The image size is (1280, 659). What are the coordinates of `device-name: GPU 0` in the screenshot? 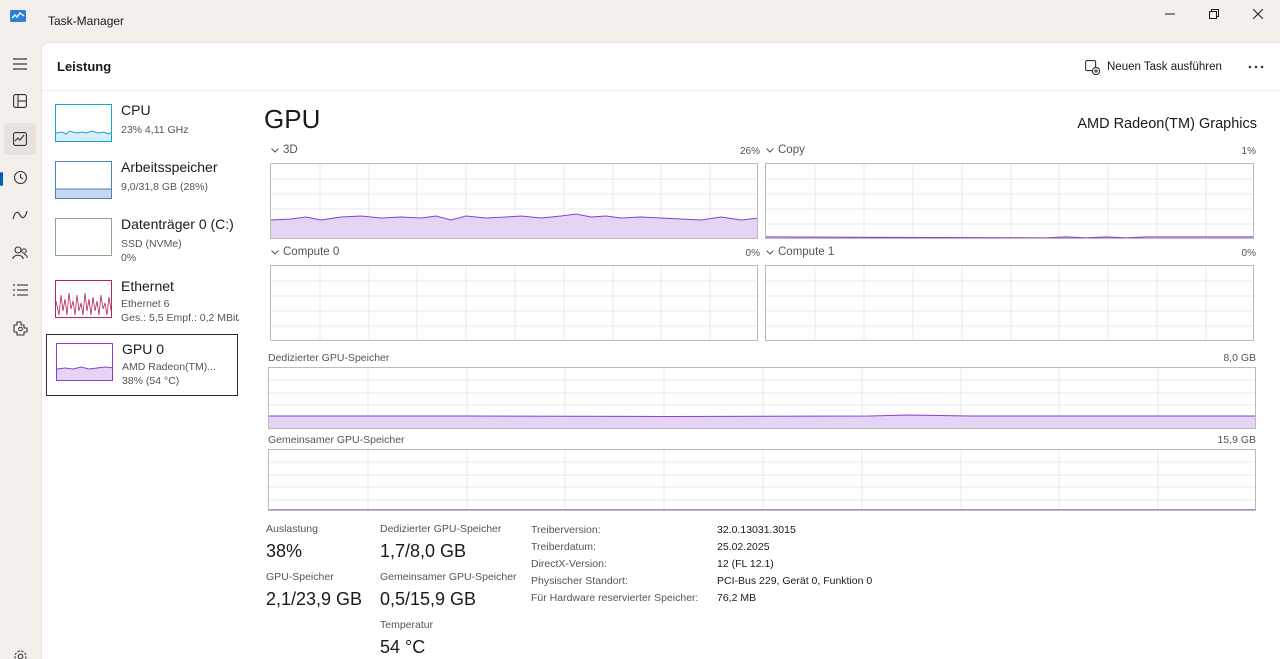 It's located at (143, 349).